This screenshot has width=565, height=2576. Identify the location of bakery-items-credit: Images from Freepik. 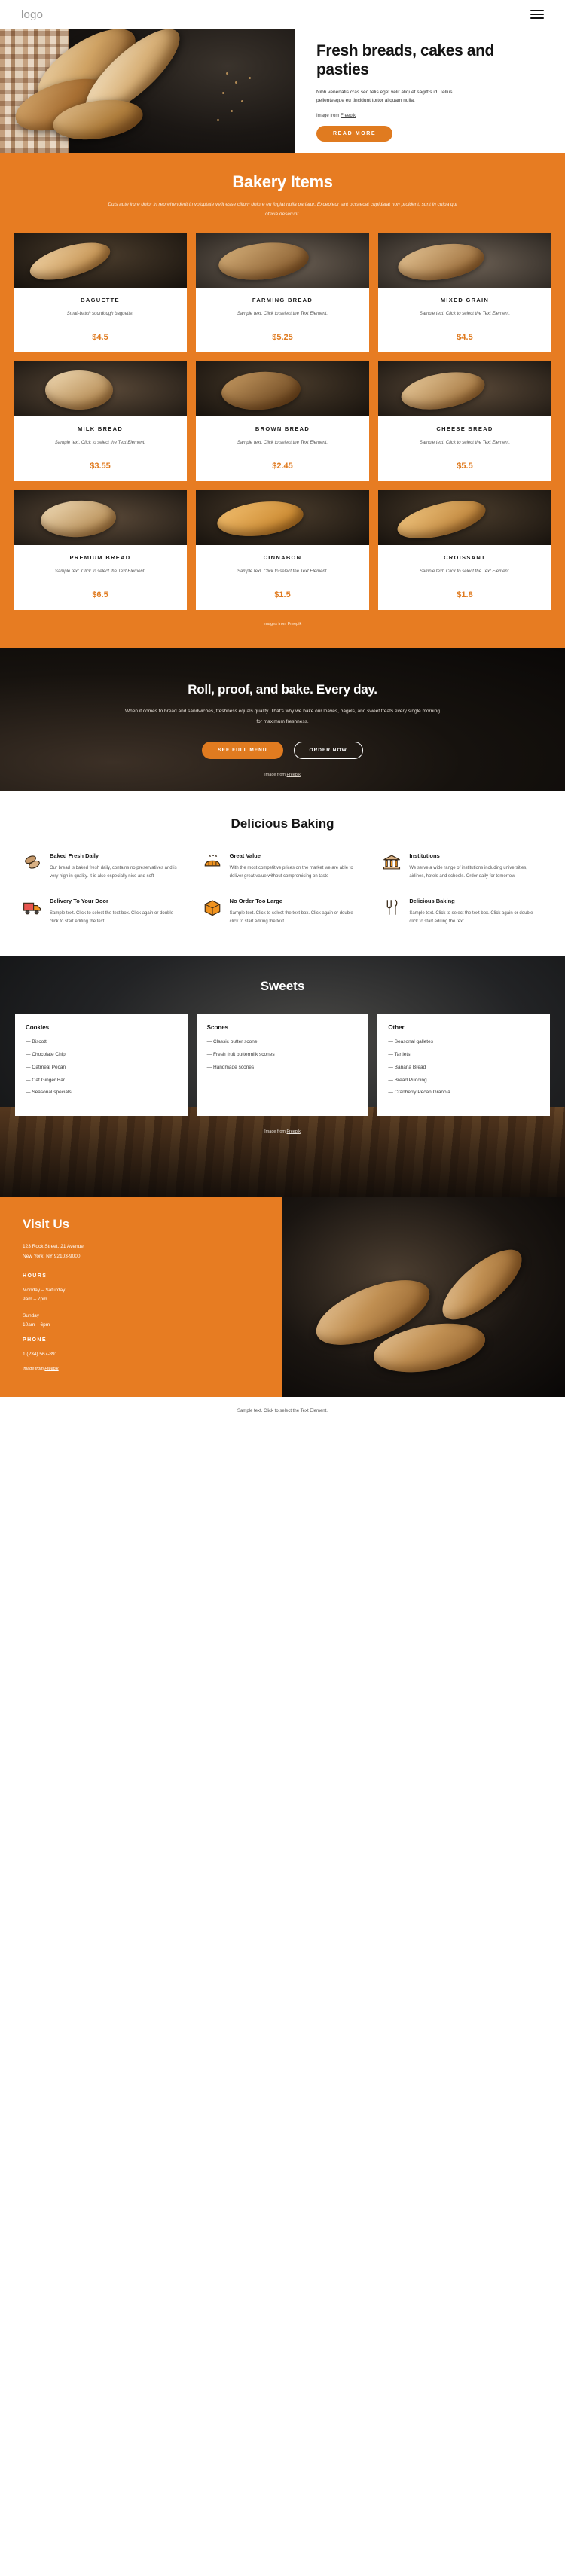
(282, 624).